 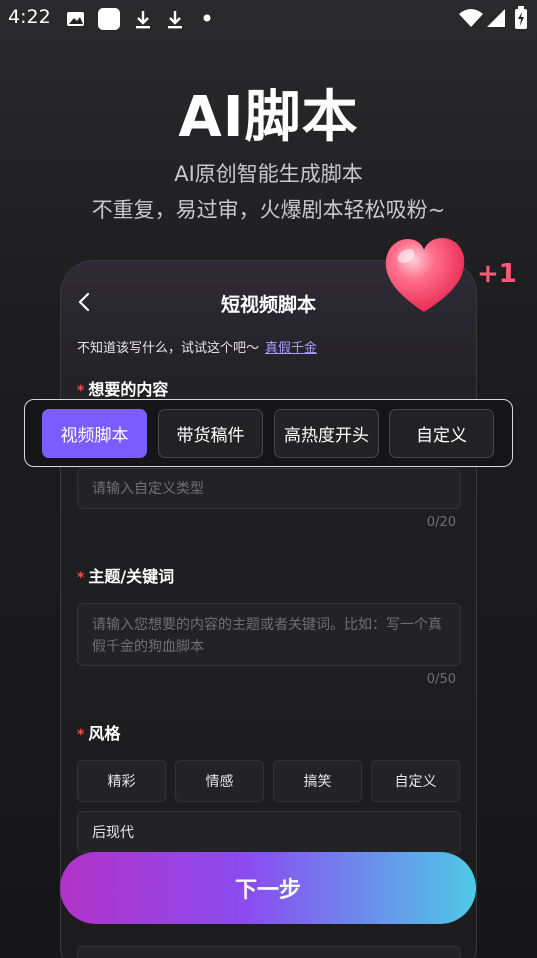 What do you see at coordinates (326, 433) in the screenshot?
I see `type-option-hot-opening: 高热度开头` at bounding box center [326, 433].